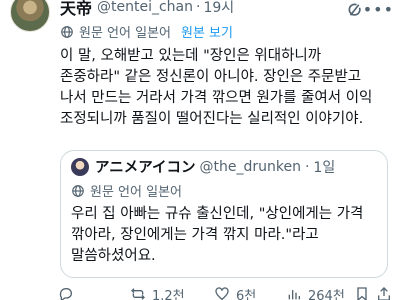 This screenshot has height=300, width=400. Describe the element at coordinates (30, 16) in the screenshot. I see `author-avatar` at that location.